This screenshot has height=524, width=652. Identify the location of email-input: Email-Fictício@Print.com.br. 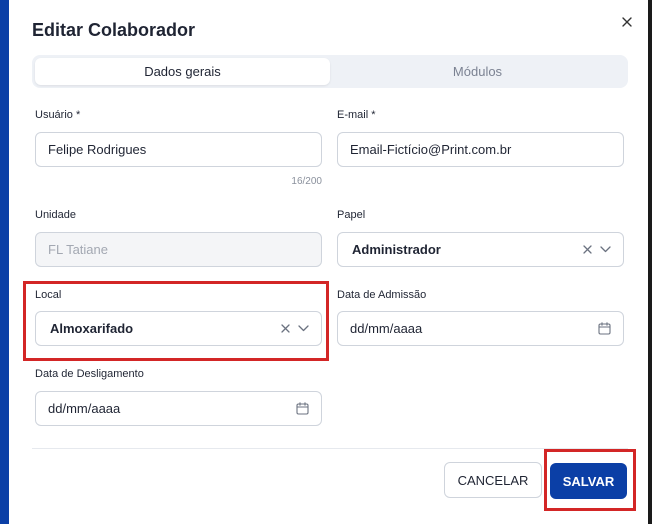
(480, 149).